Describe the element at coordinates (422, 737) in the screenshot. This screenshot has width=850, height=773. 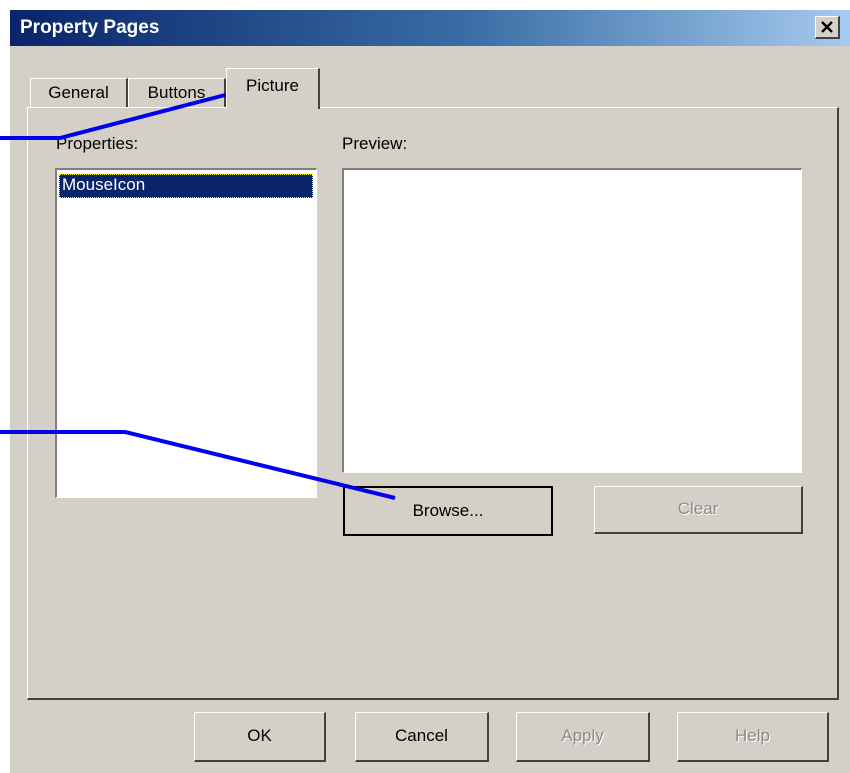
I see `cancel-button: Cancel` at that location.